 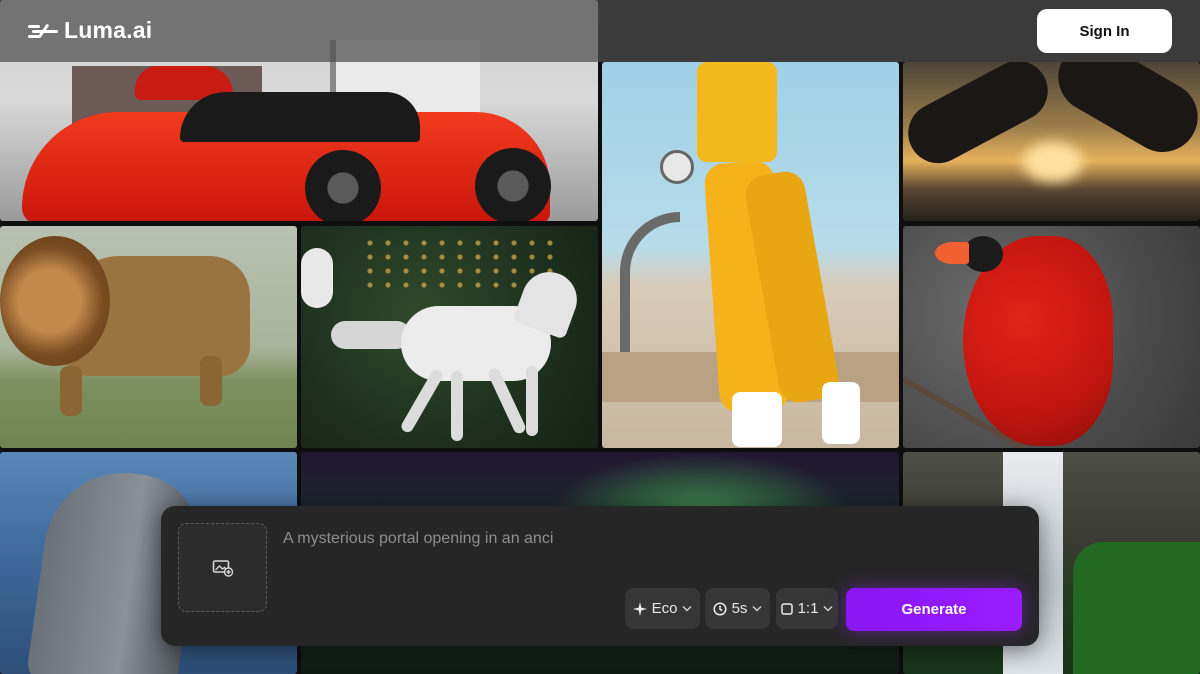 What do you see at coordinates (1104, 31) in the screenshot?
I see `sign-in-button: Sign In` at bounding box center [1104, 31].